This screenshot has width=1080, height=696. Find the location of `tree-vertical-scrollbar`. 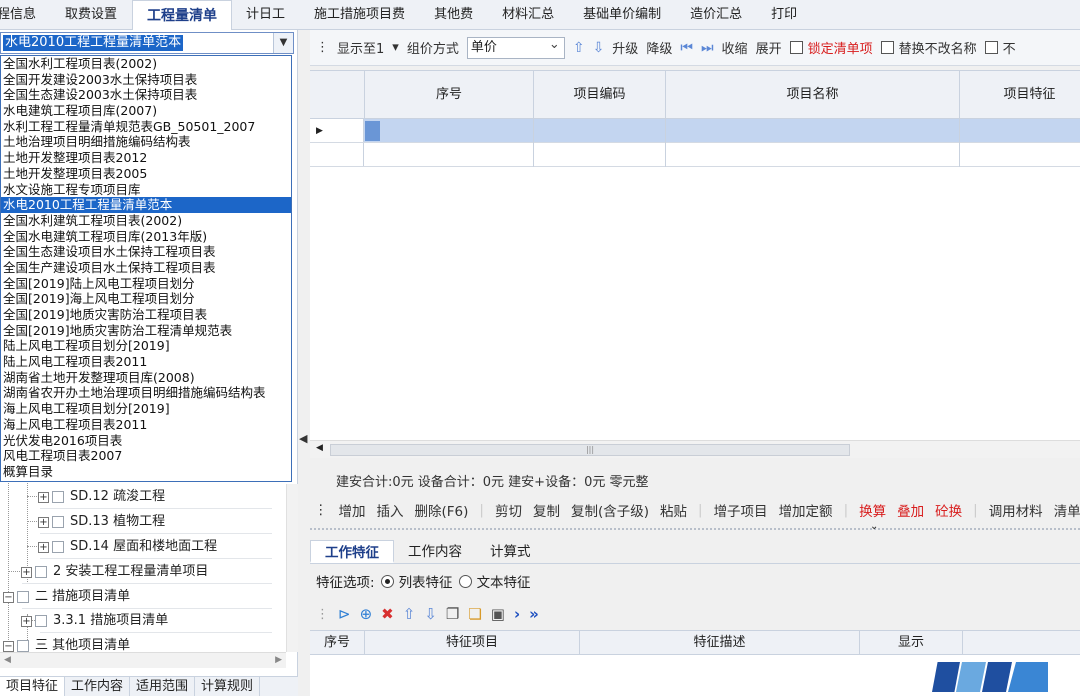

tree-vertical-scrollbar is located at coordinates (292, 568).